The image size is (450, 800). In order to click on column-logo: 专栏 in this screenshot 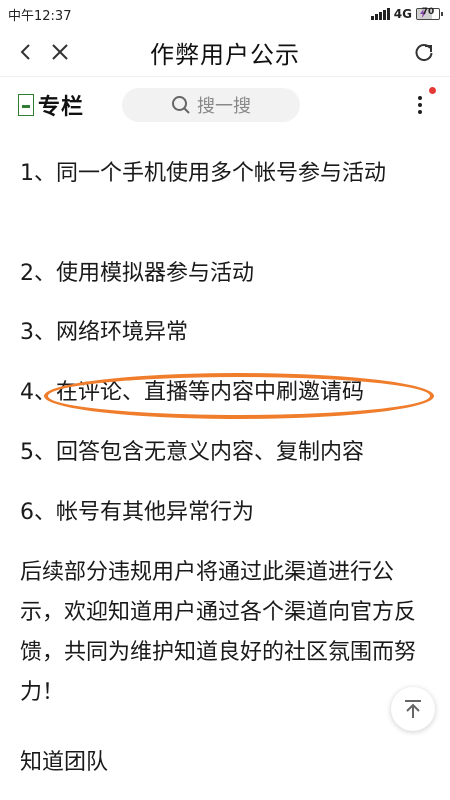, I will do `click(51, 105)`.